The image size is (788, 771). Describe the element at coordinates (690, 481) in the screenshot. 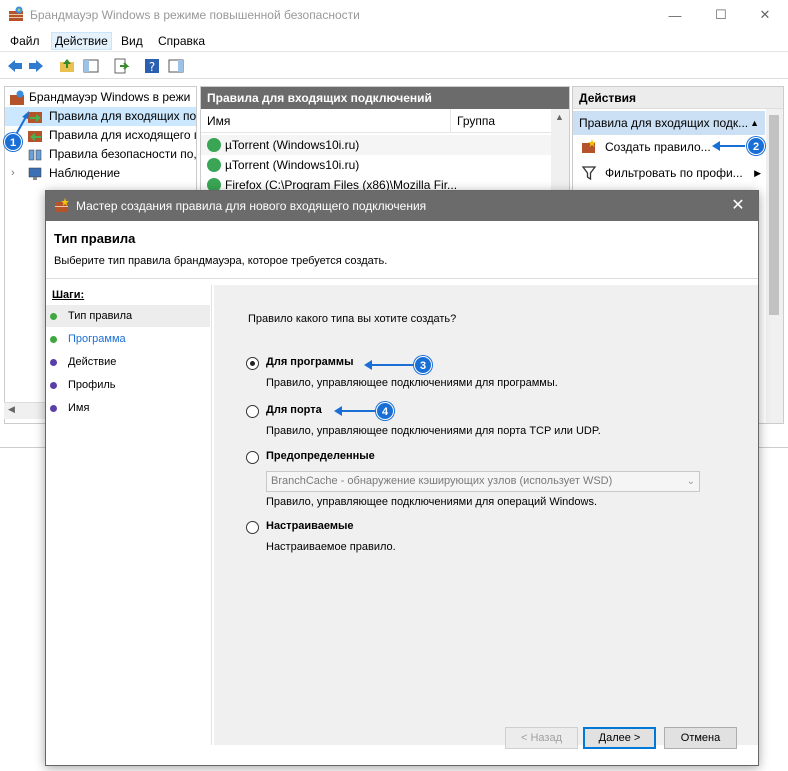

I see `chevron-down-icon: ⌄` at that location.